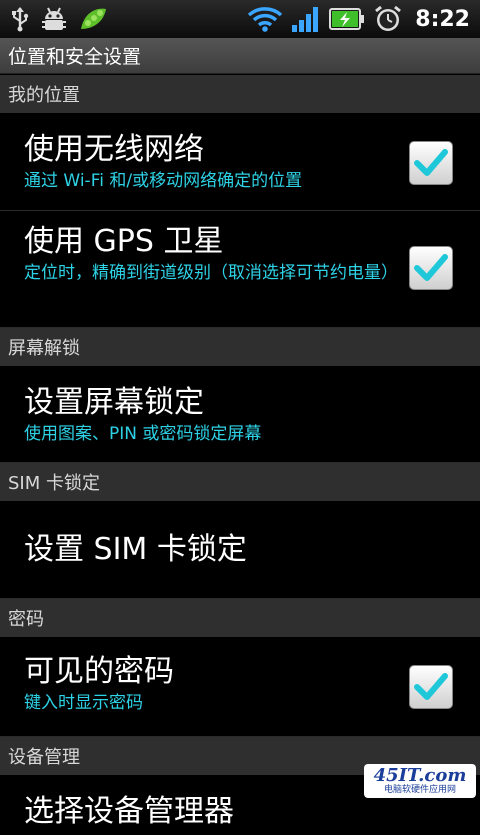 The height and width of the screenshot is (835, 480). I want to click on pref-set-screen-lock: 设置屏幕锁定 使用图案、PIN 或密码锁定屏幕, so click(240, 414).